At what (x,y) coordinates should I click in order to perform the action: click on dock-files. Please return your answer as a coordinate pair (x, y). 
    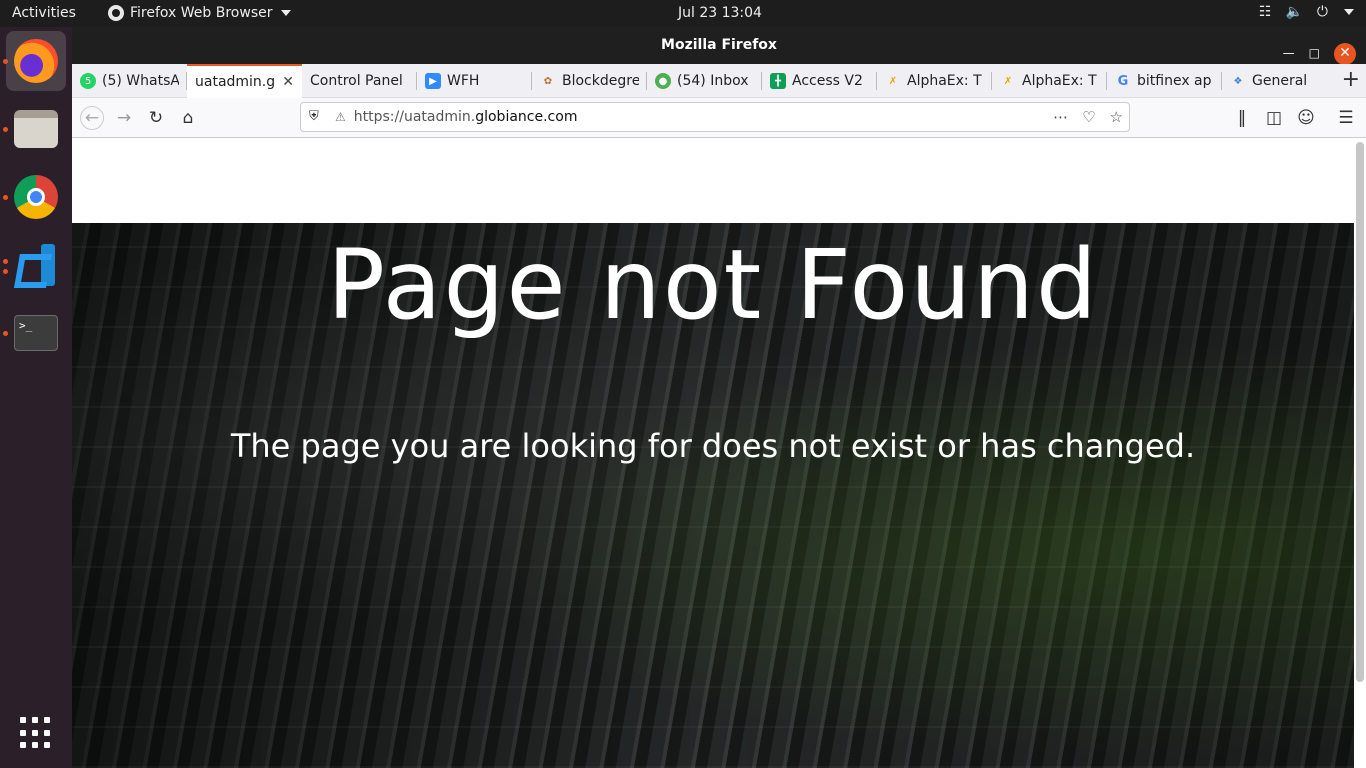
    Looking at the image, I should click on (36, 129).